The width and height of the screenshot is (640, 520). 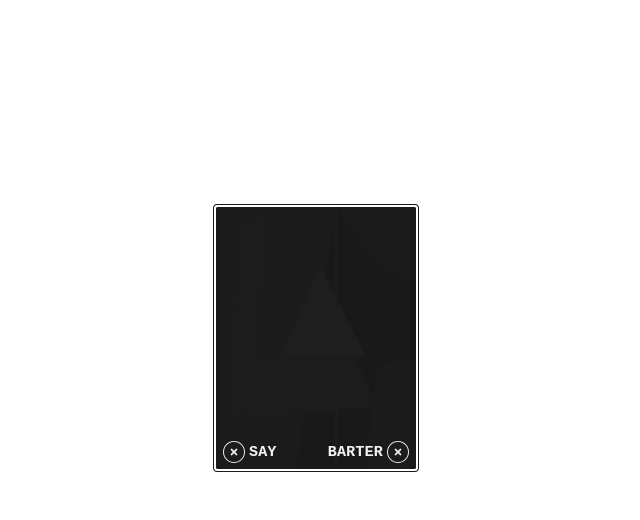 What do you see at coordinates (234, 452) in the screenshot?
I see `say-x-icon` at bounding box center [234, 452].